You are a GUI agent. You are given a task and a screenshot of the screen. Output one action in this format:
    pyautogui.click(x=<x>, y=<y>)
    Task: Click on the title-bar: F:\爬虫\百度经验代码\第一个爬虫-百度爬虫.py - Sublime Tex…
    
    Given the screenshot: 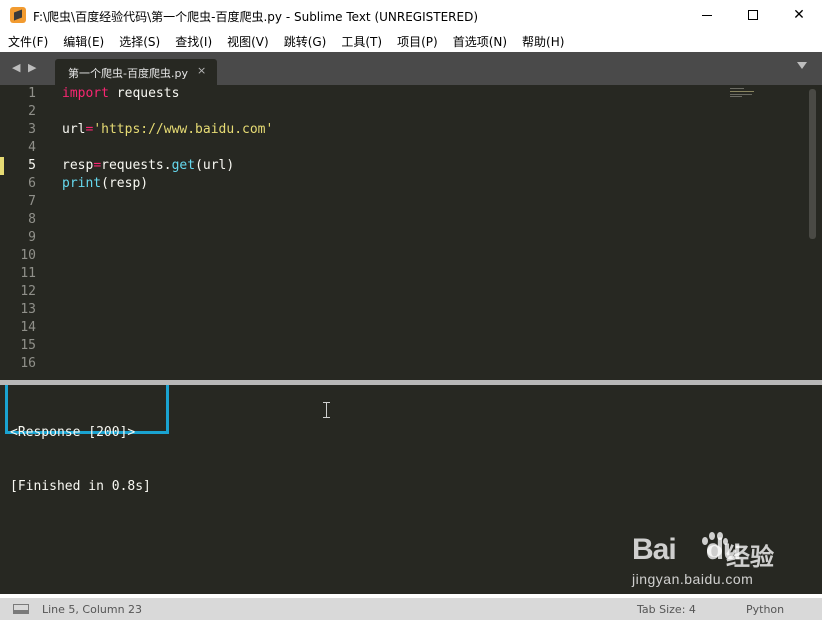 What is the action you would take?
    pyautogui.click(x=411, y=15)
    